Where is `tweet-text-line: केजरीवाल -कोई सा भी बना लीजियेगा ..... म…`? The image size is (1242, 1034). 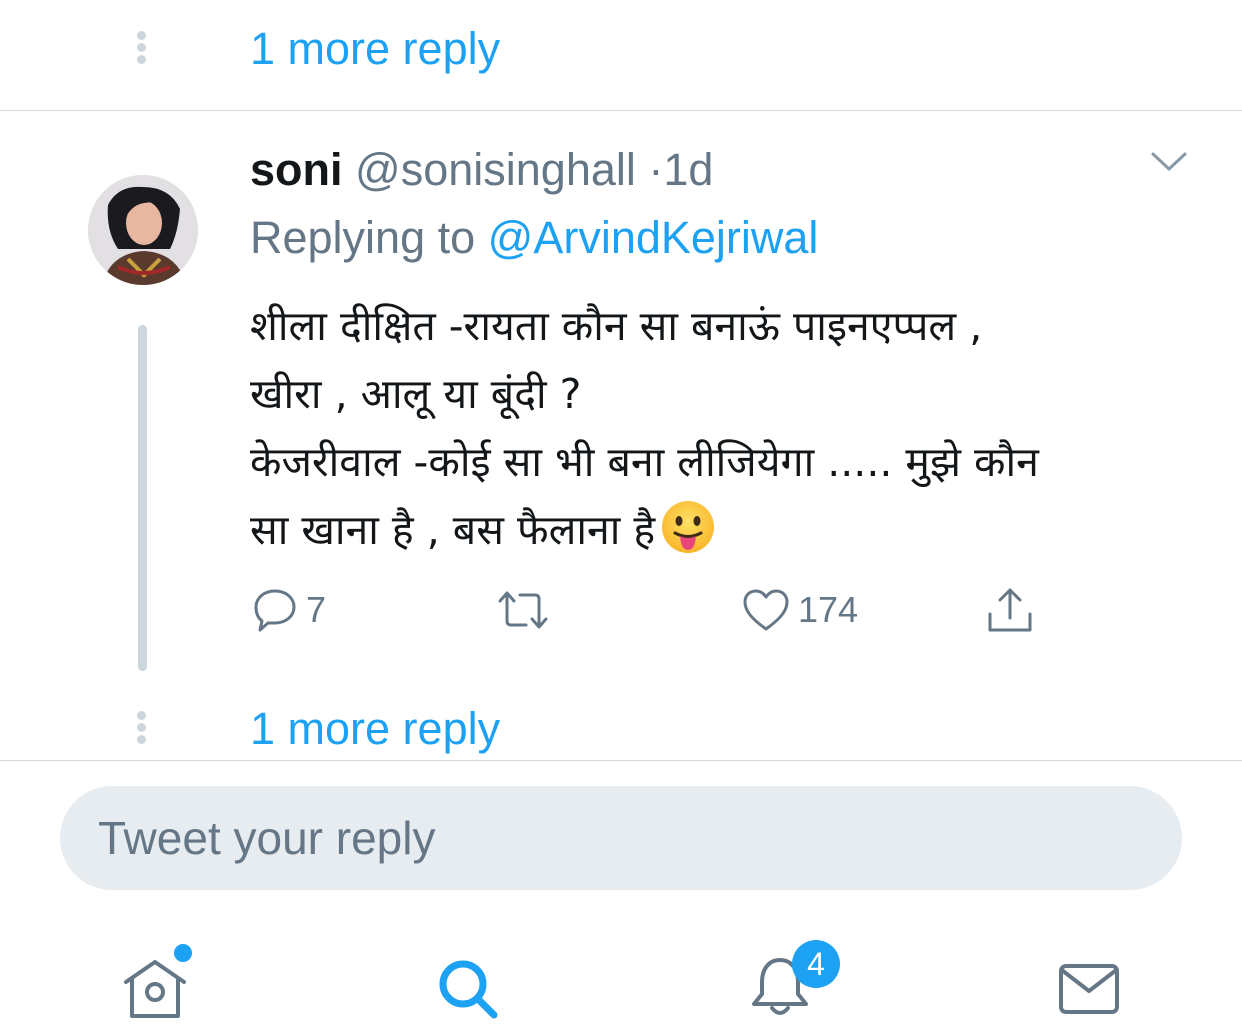 tweet-text-line: केजरीवाल -कोई सा भी बना लीजियेगा ..... म… is located at coordinates (644, 462).